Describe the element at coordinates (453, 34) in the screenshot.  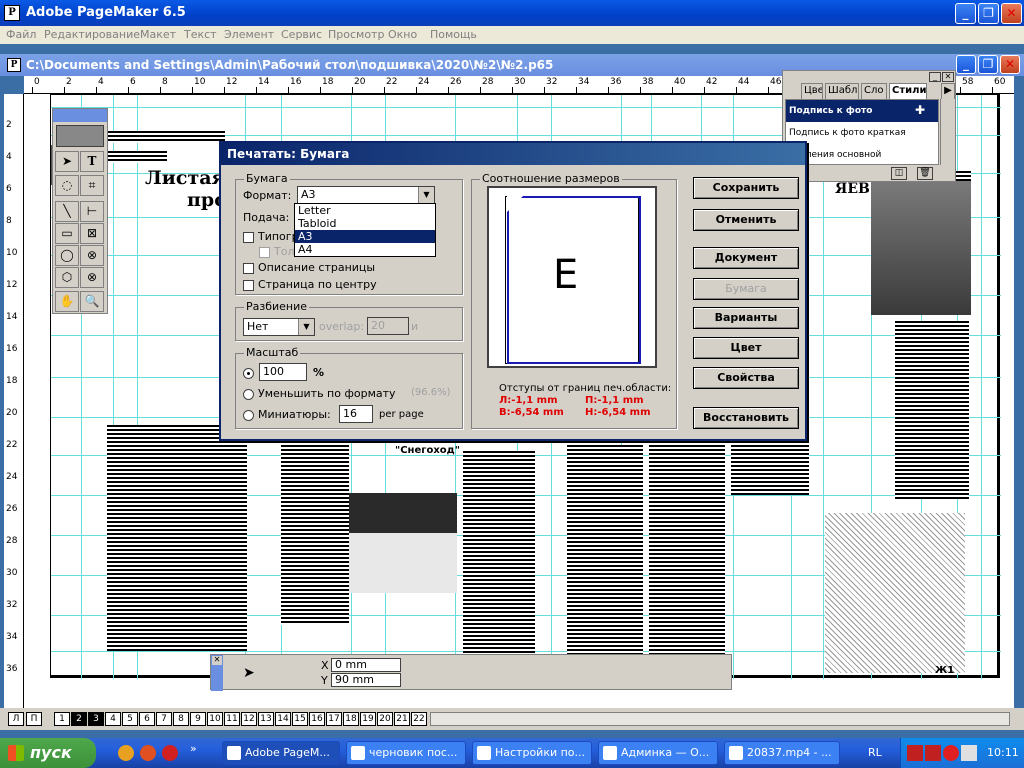
I see `menu-help: Помощь` at that location.